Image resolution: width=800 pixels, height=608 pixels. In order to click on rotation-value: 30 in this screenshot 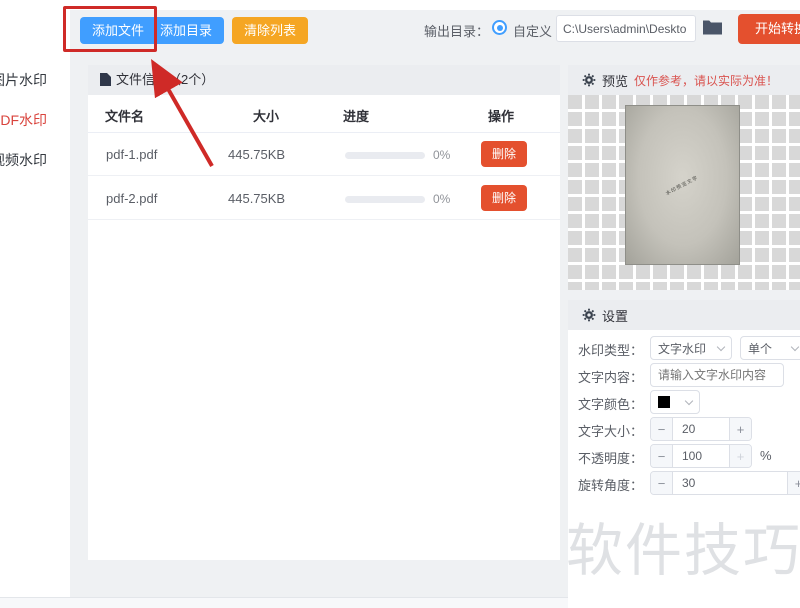, I will do `click(730, 483)`.